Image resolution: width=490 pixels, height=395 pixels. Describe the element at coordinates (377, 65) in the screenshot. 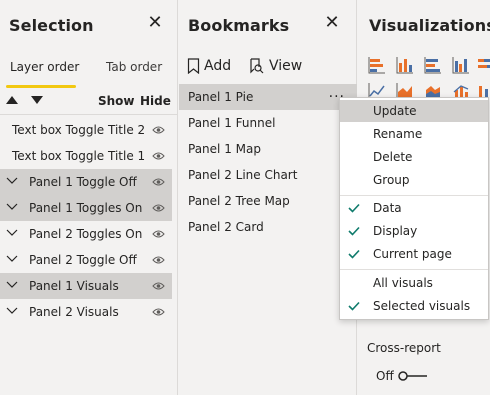

I see `stacked-bar-chart-icon` at that location.